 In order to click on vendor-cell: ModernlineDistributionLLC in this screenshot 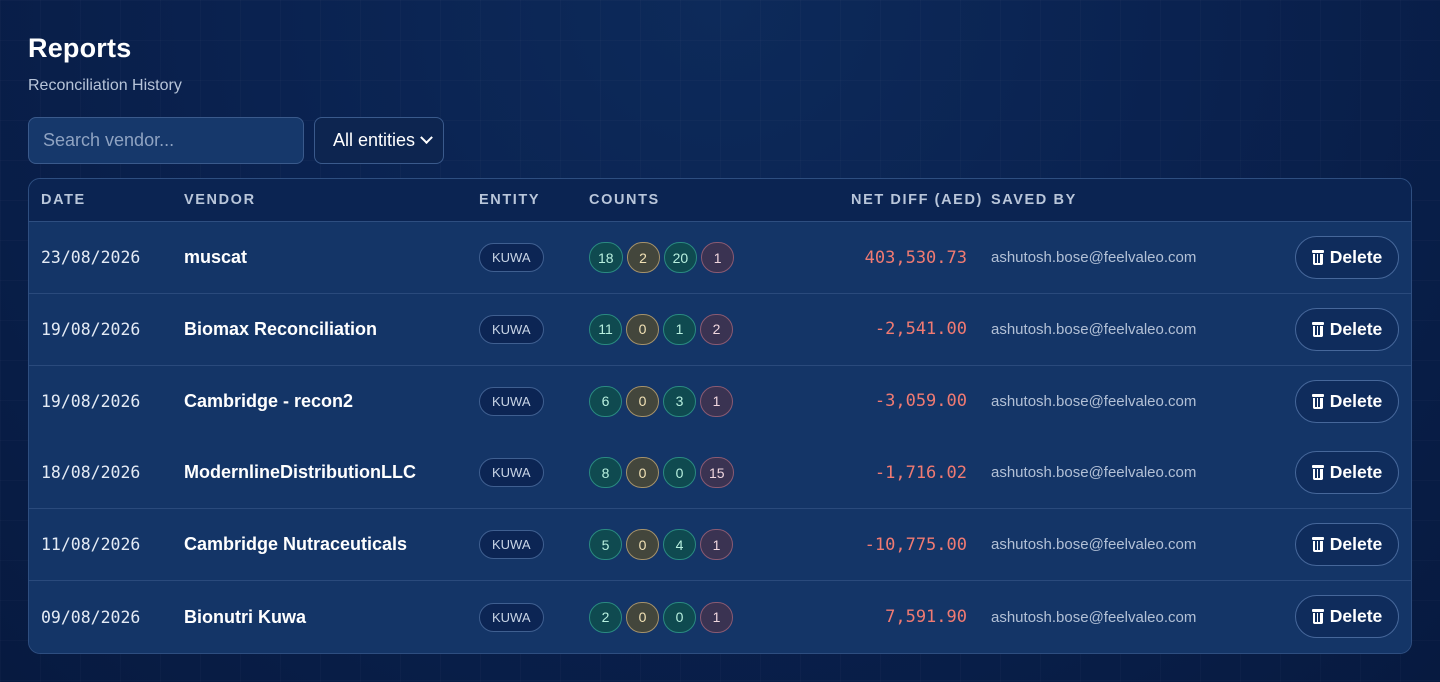, I will do `click(300, 472)`.